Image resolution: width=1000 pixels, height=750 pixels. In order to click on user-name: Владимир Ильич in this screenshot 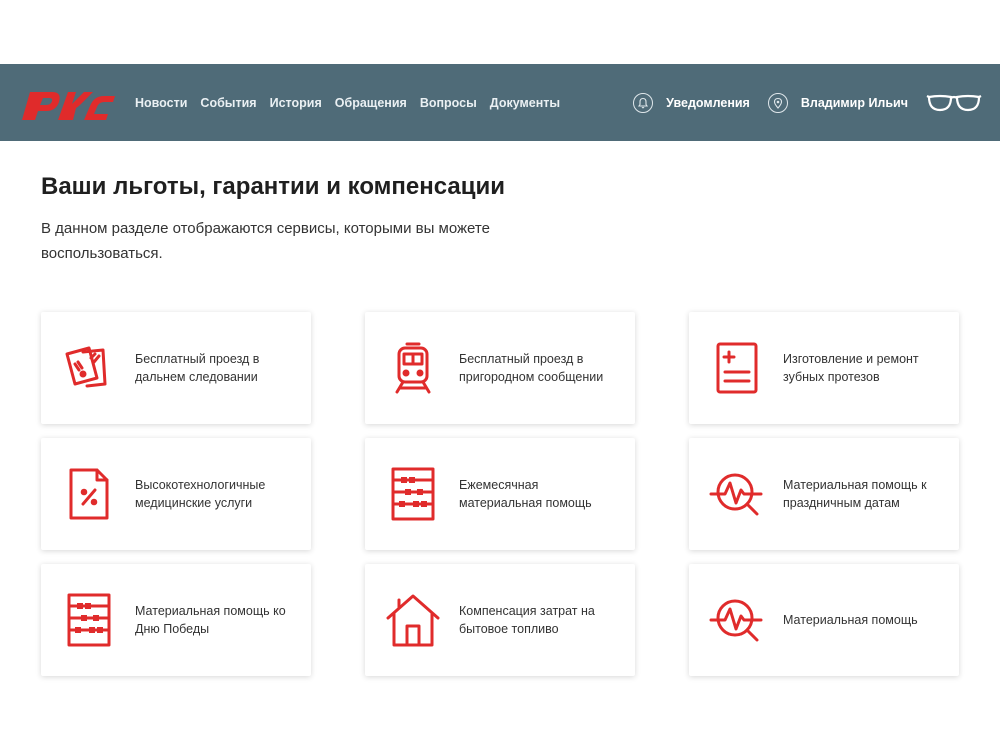, I will do `click(854, 102)`.